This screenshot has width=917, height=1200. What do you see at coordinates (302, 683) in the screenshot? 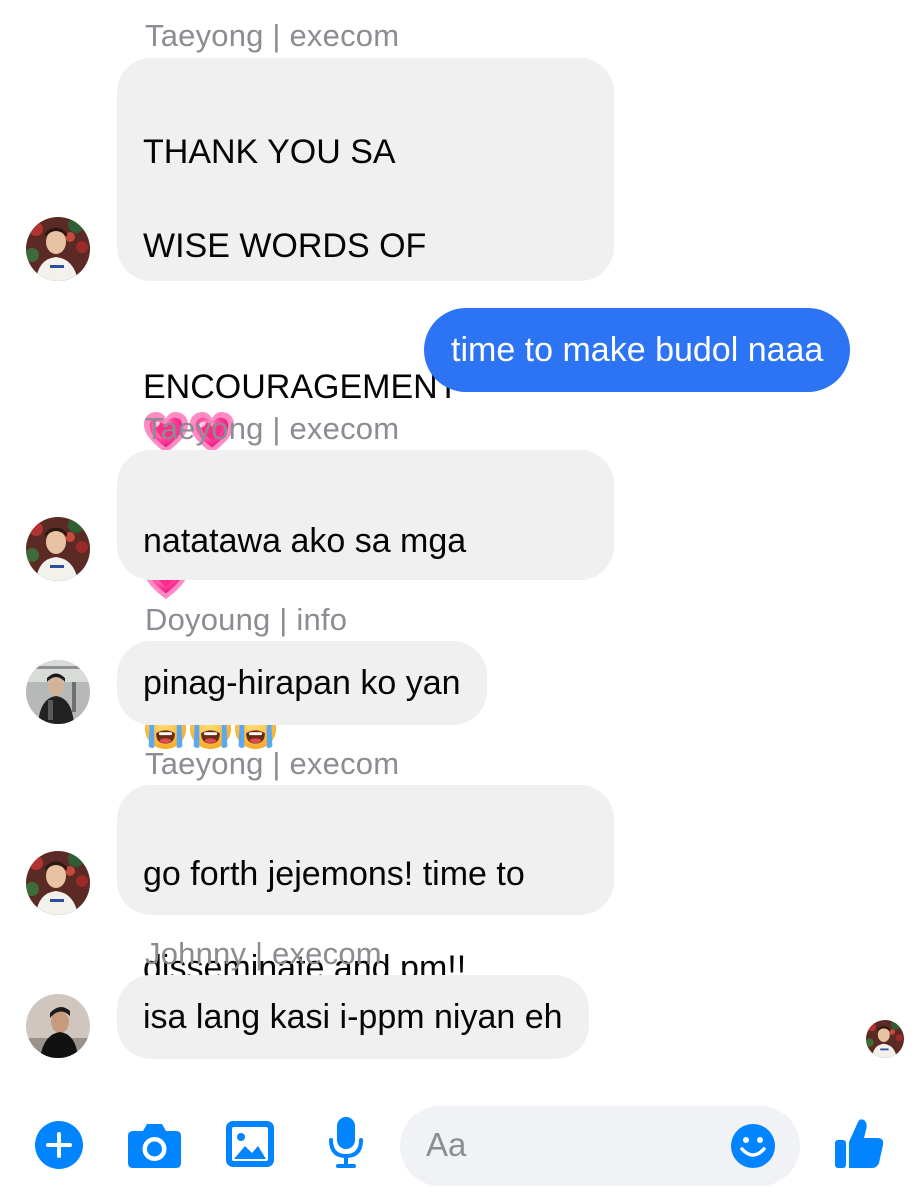
I see `message-bubble-incoming: pinag-hirapan ko yan` at bounding box center [302, 683].